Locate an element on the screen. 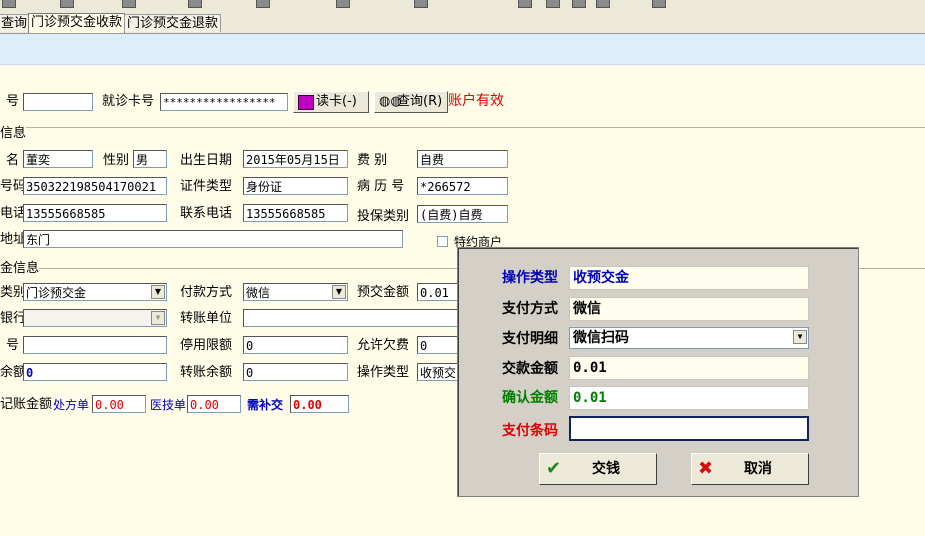 This screenshot has width=925, height=536. toolbar is located at coordinates (462, 7).